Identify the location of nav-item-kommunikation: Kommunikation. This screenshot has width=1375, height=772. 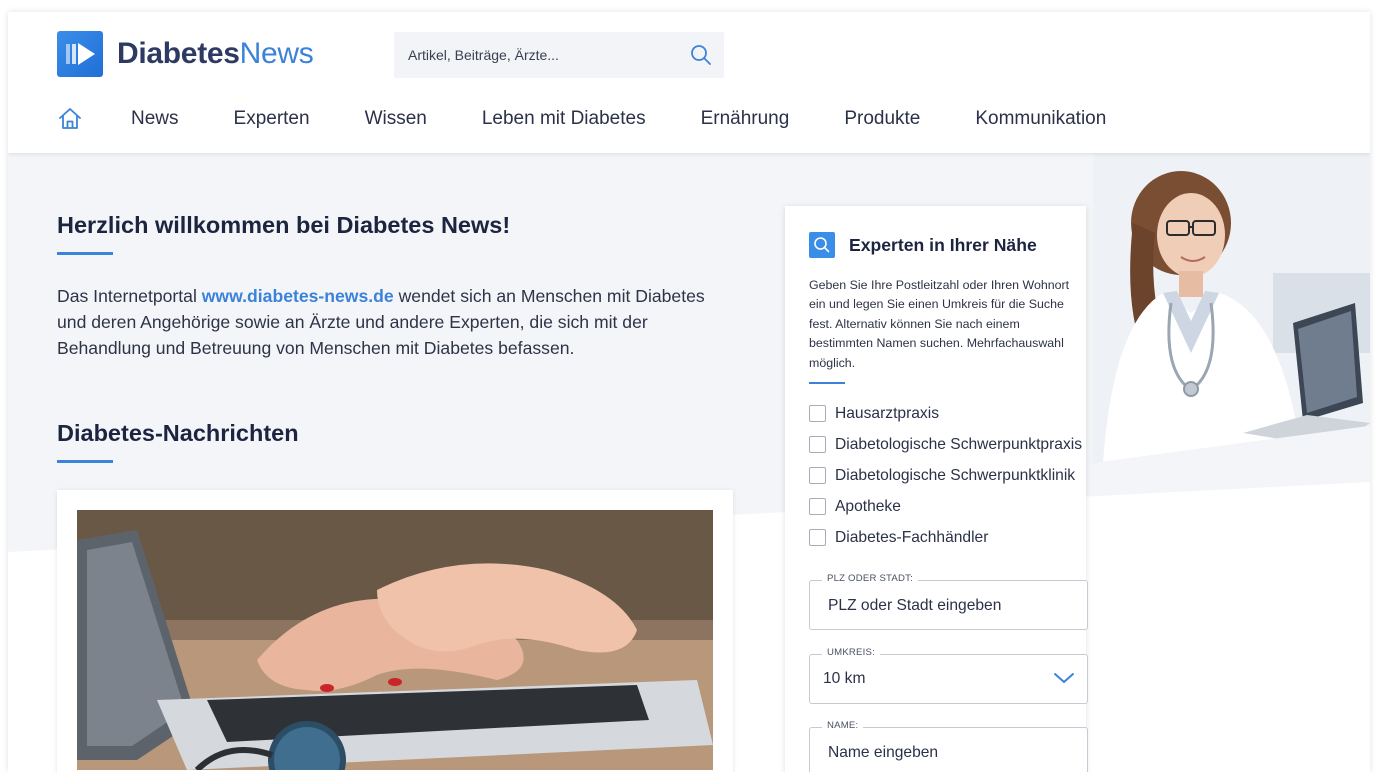
(1040, 119).